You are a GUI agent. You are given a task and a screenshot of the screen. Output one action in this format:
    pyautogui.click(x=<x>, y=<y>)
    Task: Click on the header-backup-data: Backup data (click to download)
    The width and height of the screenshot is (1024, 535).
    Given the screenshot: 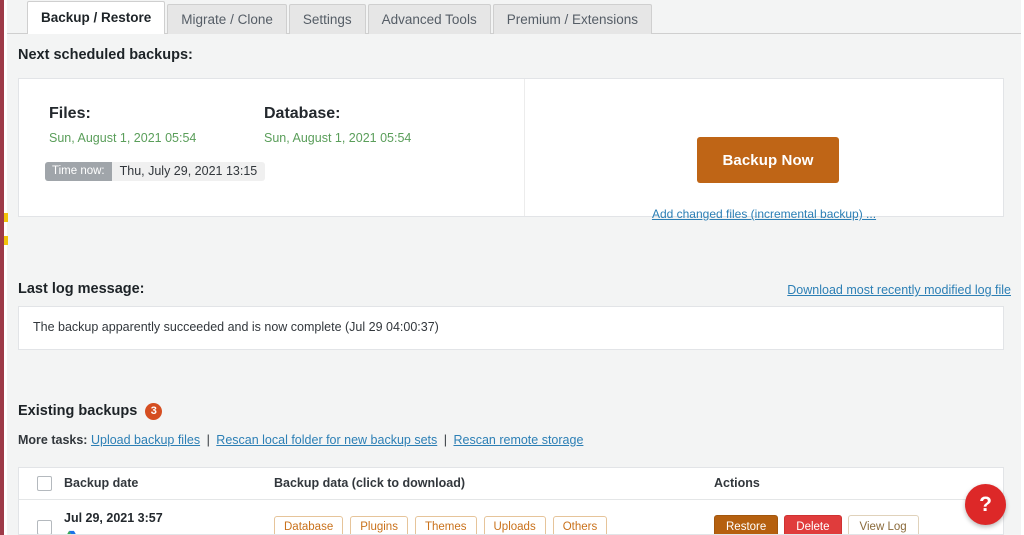 What is the action you would take?
    pyautogui.click(x=494, y=484)
    